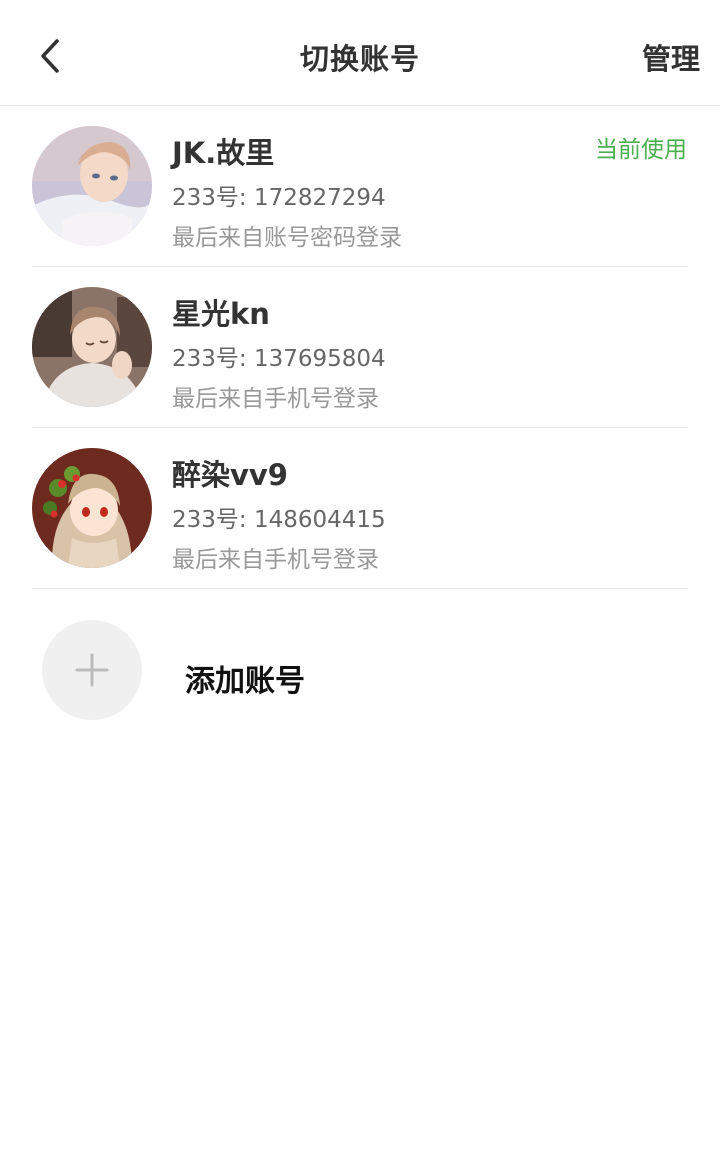 The height and width of the screenshot is (1166, 720). What do you see at coordinates (359, 59) in the screenshot?
I see `page-title: 切换账号` at bounding box center [359, 59].